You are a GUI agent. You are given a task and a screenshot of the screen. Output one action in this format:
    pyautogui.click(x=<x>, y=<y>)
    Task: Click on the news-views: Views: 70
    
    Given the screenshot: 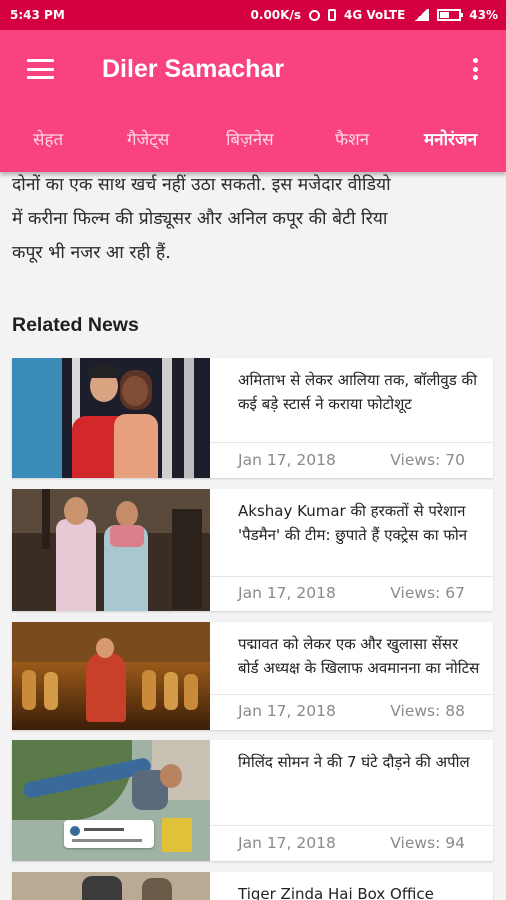 What is the action you would take?
    pyautogui.click(x=427, y=460)
    